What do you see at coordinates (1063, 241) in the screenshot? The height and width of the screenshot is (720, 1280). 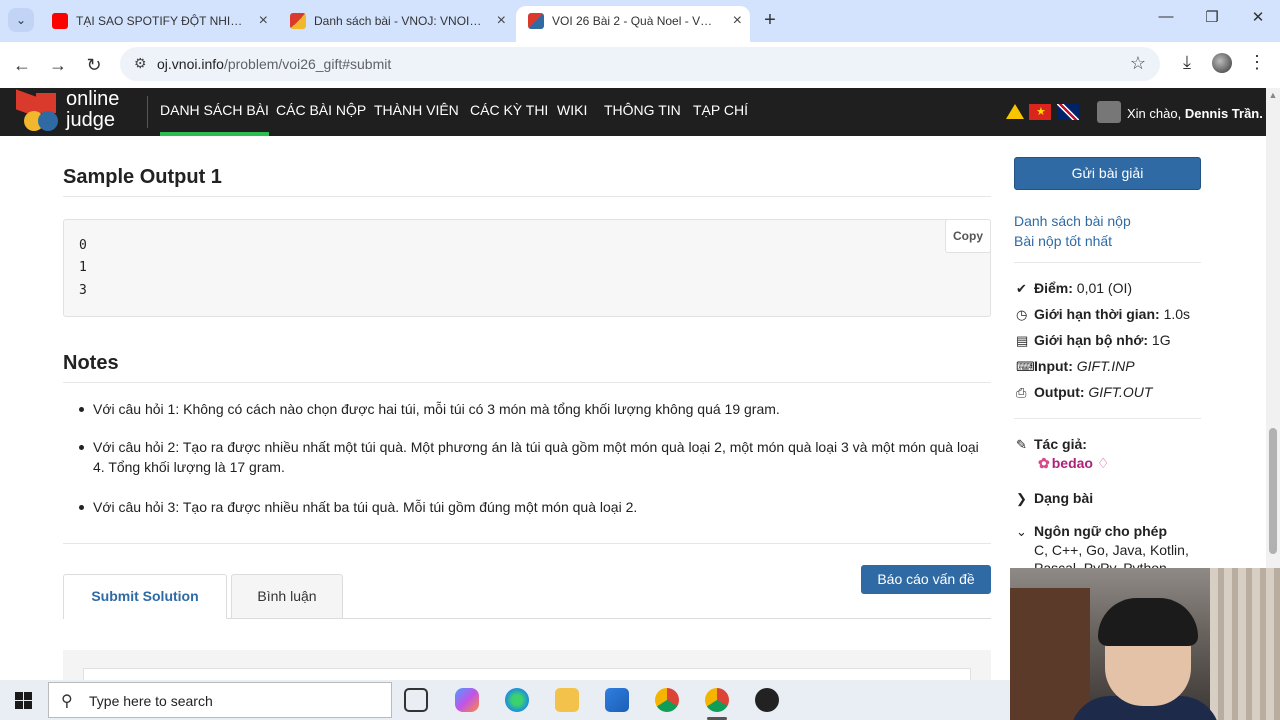 I see `best-submissions-link: Bài nộp tốt nhất` at bounding box center [1063, 241].